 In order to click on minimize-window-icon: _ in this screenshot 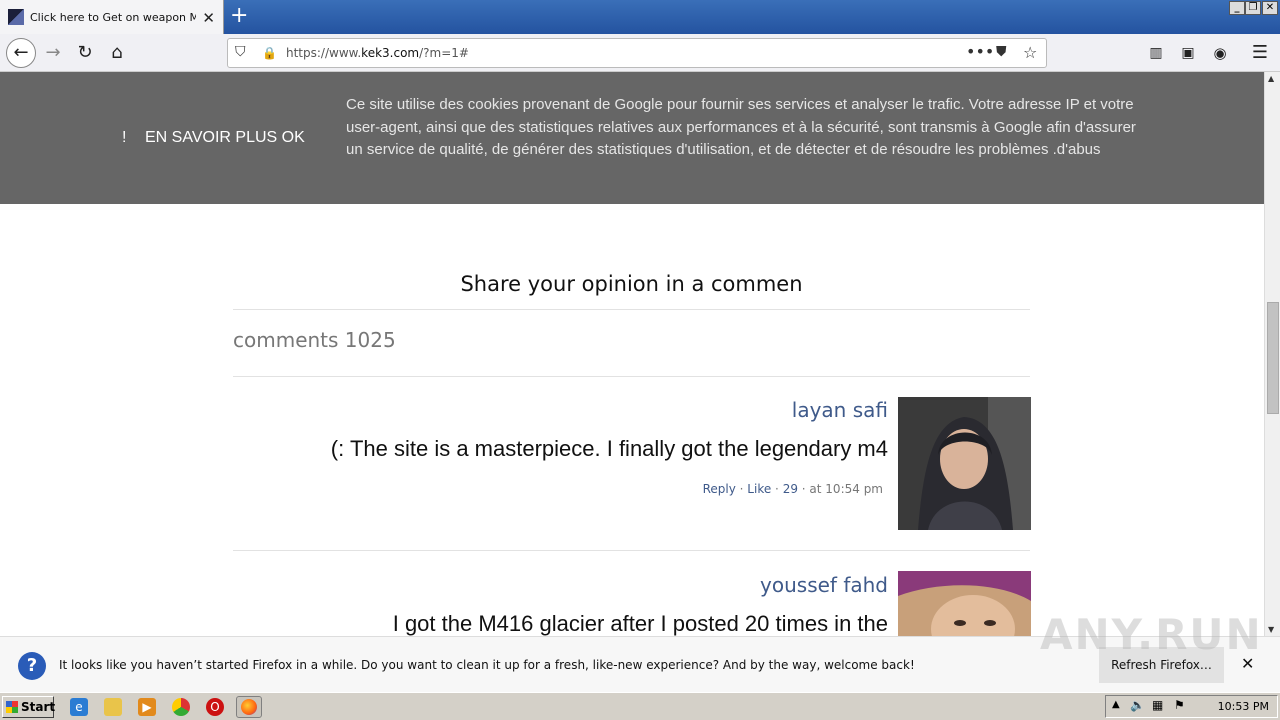, I will do `click(1237, 8)`.